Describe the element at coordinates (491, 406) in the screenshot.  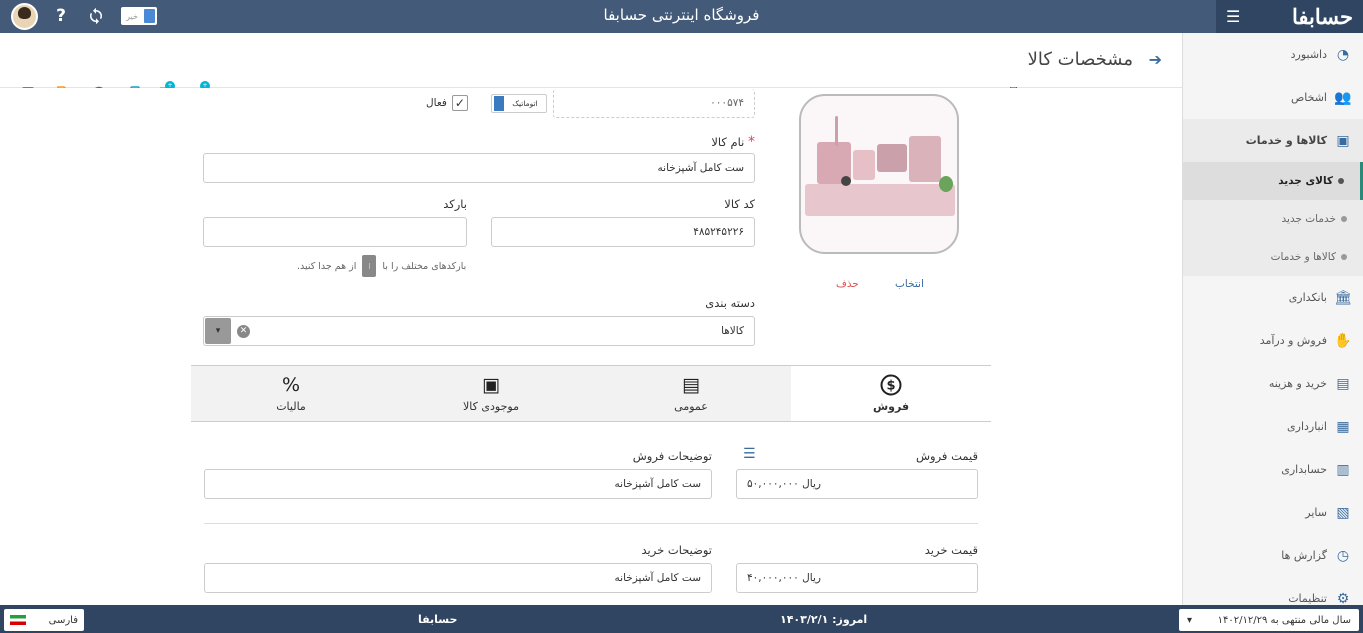
I see `tab-label: موجودی کالا` at that location.